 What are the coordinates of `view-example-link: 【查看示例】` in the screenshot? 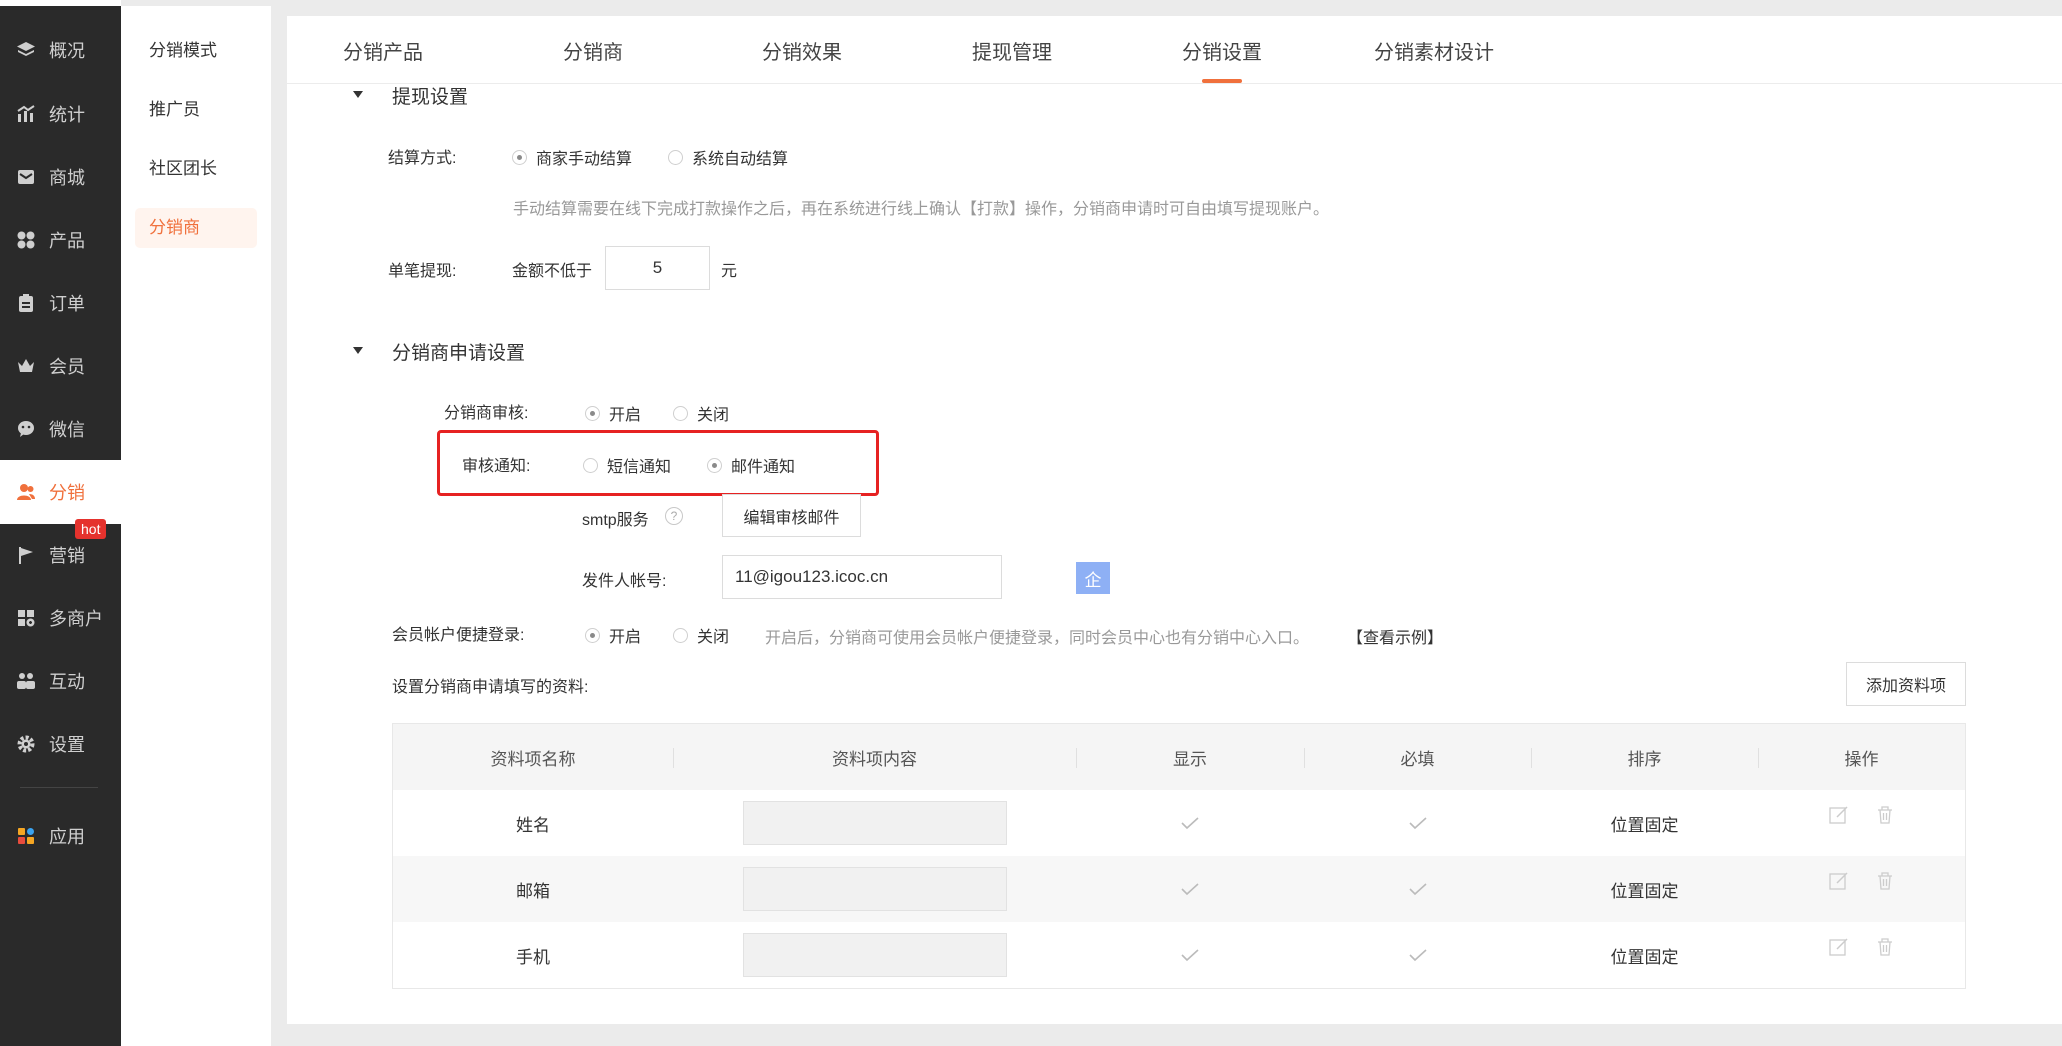 It's located at (1395, 636).